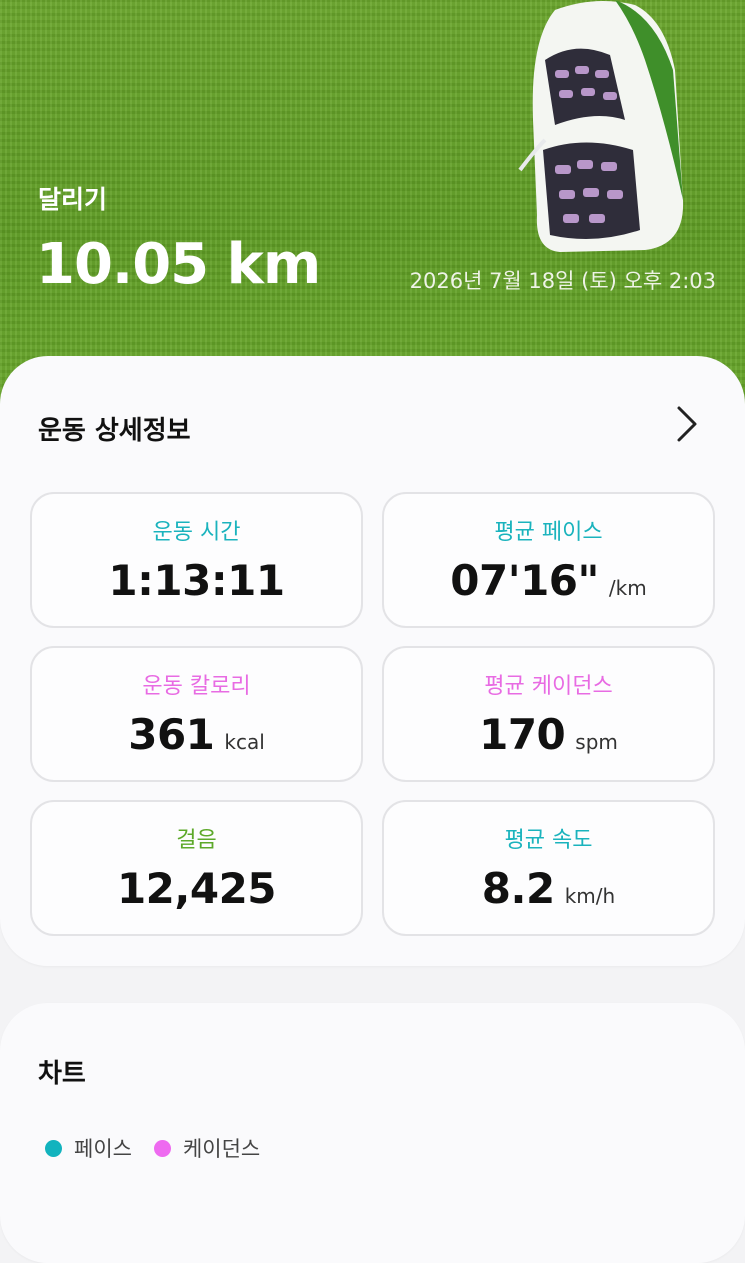 Image resolution: width=745 pixels, height=1263 pixels. What do you see at coordinates (244, 742) in the screenshot?
I see `stat-unit: kcal` at bounding box center [244, 742].